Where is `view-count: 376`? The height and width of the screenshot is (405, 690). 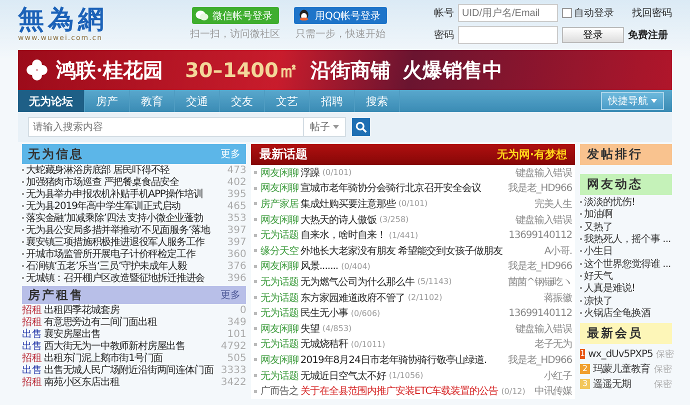 view-count: 376 is located at coordinates (236, 266).